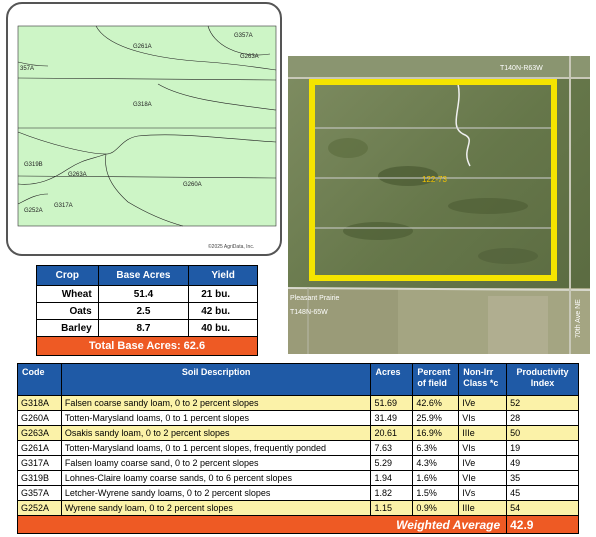 Image resolution: width=596 pixels, height=537 pixels. I want to click on map-copyright: ©2025 AgriData, Inc., so click(231, 246).